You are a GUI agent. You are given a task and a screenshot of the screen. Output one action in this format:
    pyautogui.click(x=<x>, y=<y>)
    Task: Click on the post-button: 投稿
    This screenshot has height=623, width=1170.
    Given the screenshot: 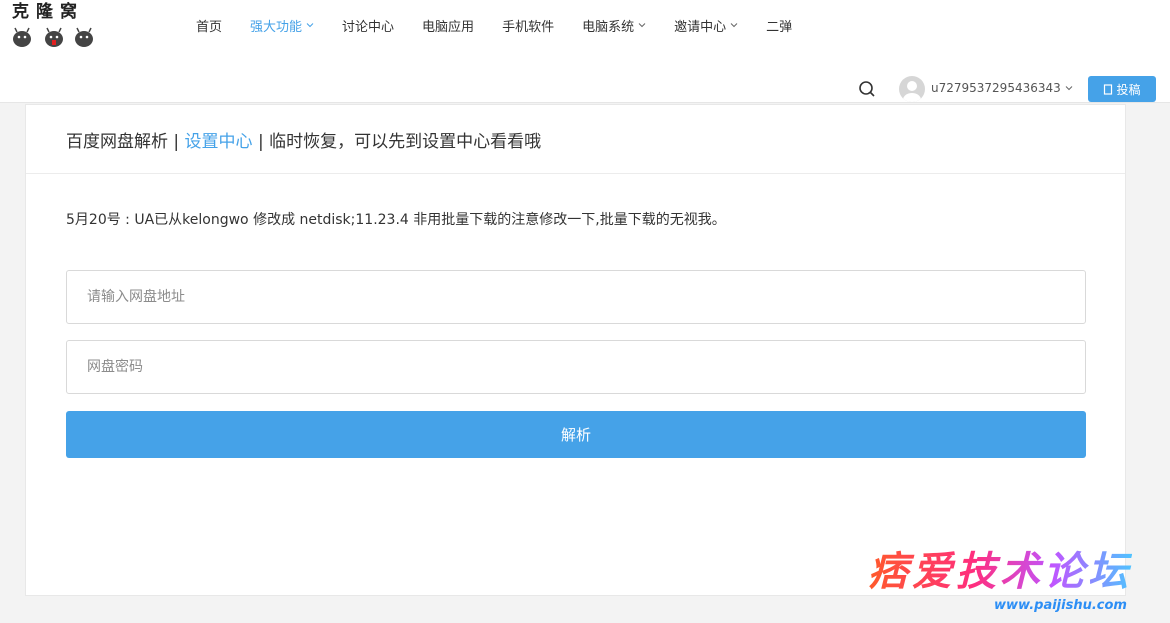 What is the action you would take?
    pyautogui.click(x=1122, y=89)
    